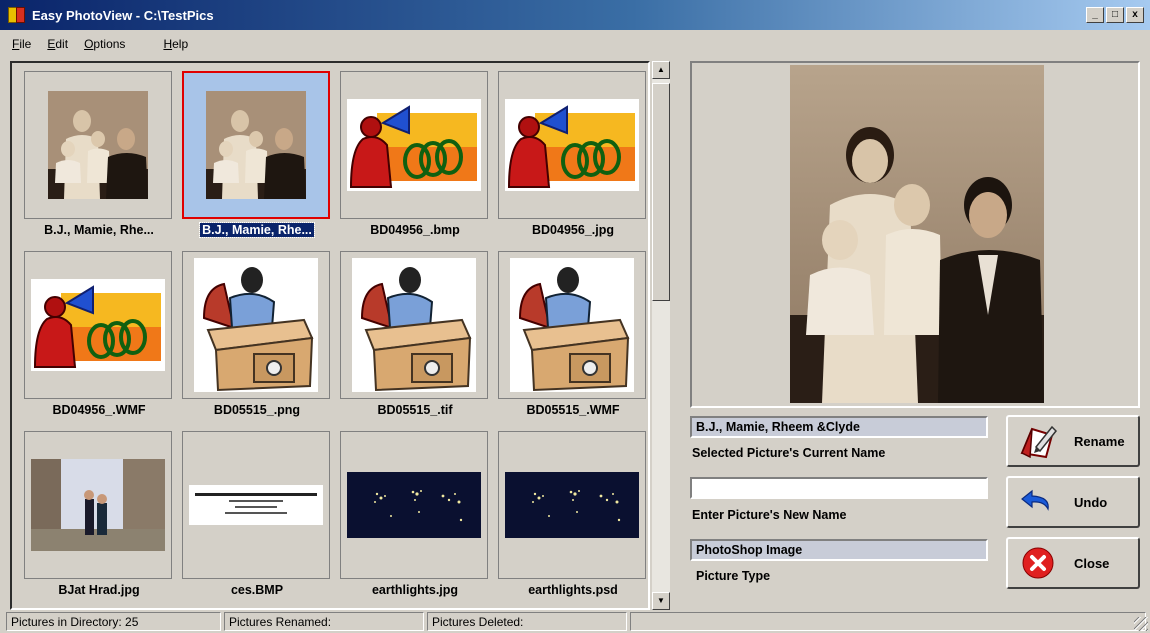  Describe the element at coordinates (415, 590) in the screenshot. I see `thumbnail-label: earthlights.jpg` at that location.